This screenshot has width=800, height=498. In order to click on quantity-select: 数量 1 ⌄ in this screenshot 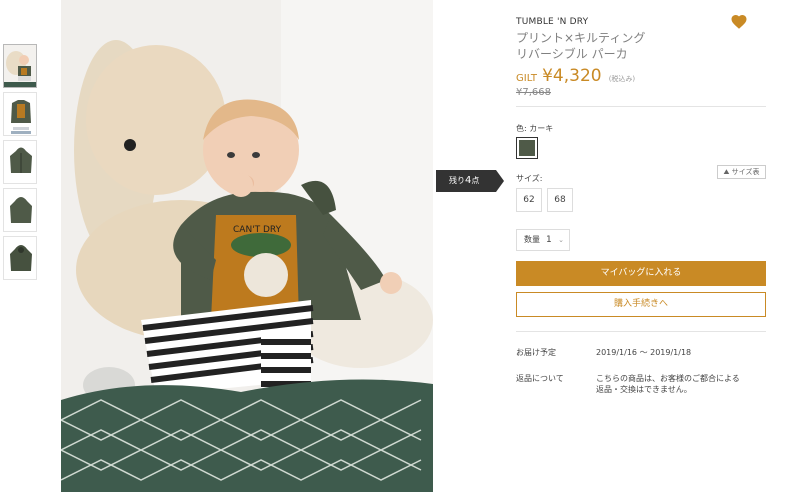, I will do `click(543, 240)`.